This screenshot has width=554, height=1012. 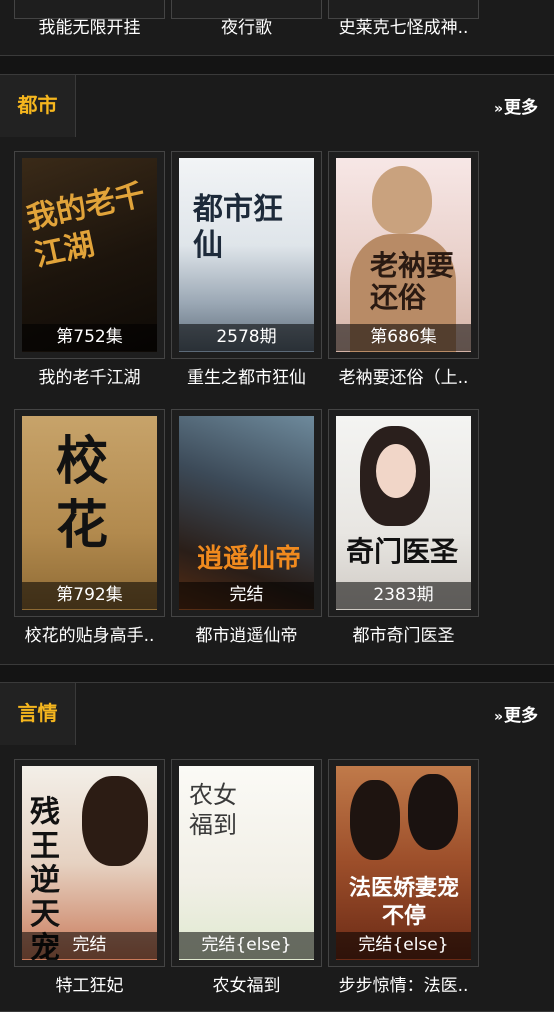 I want to click on book-title: 我能无限开挂, so click(x=89, y=25).